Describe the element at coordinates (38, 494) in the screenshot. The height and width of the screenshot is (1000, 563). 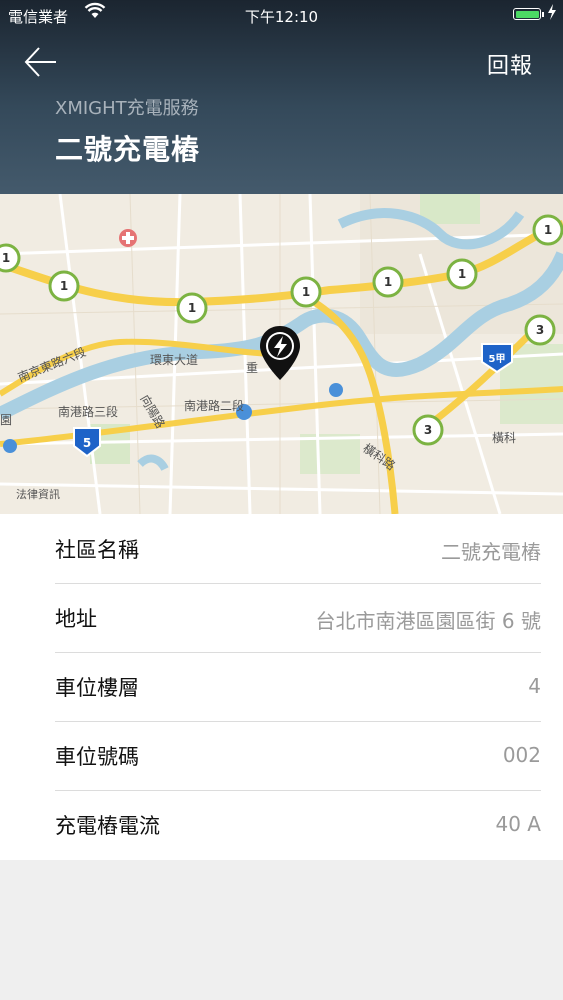
I see `map-label-poi1: 法律資訊` at that location.